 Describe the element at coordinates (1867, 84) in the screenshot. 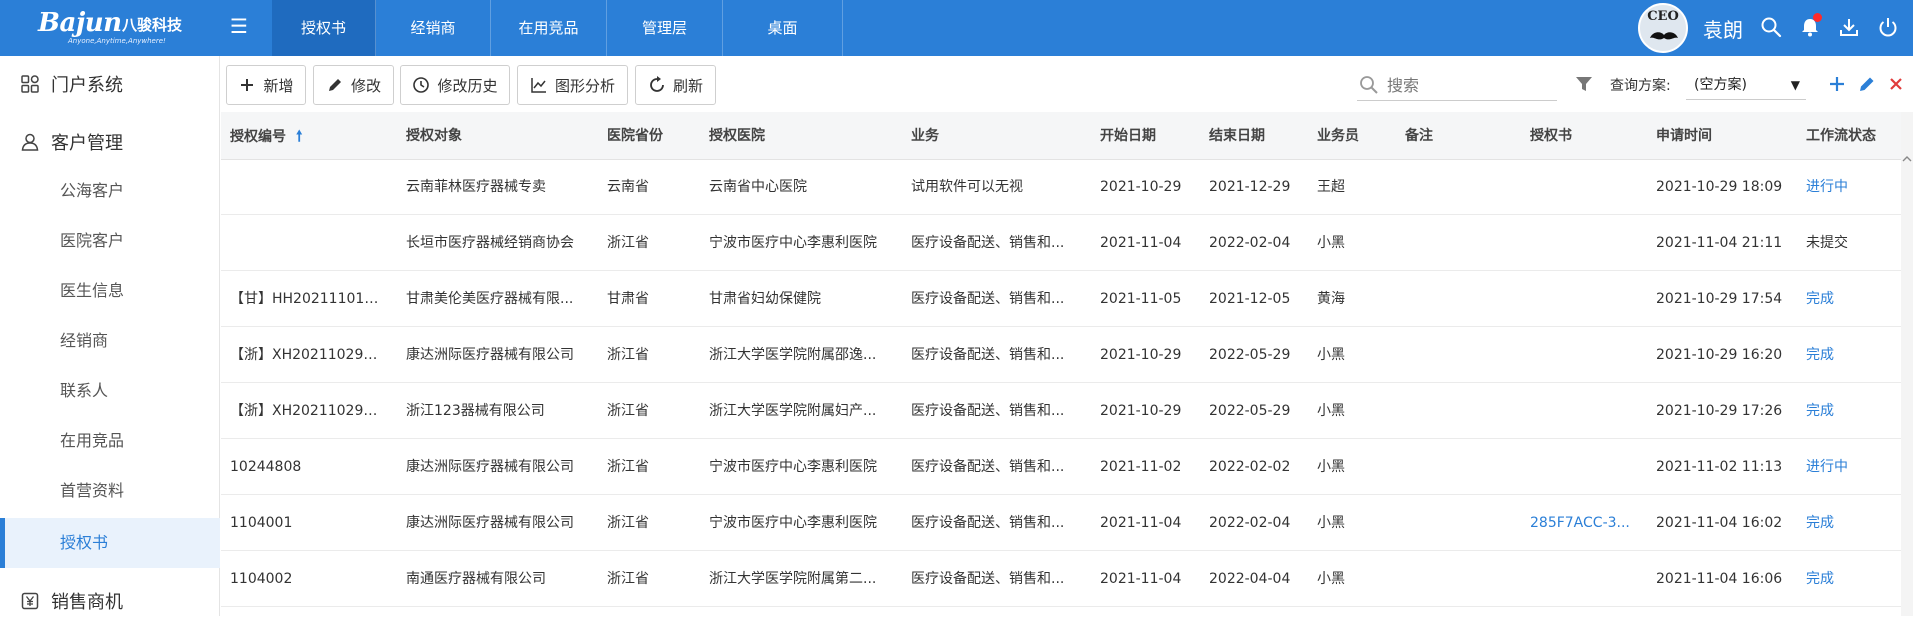

I see `edit-scheme-icon` at that location.